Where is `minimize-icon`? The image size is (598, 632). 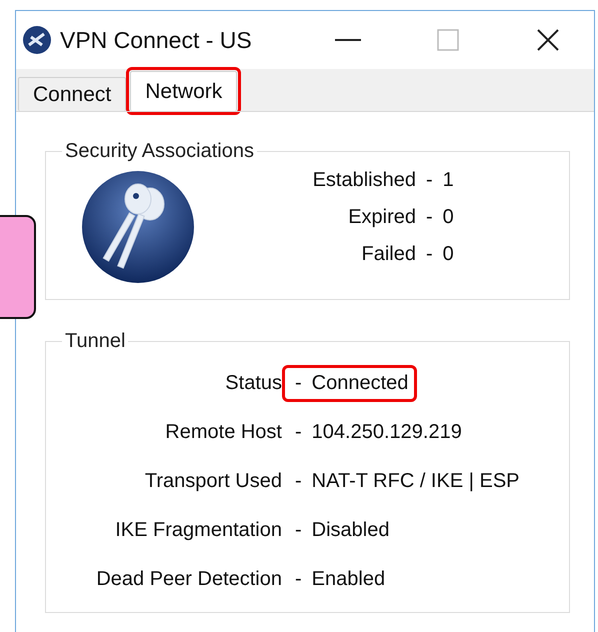 minimize-icon is located at coordinates (348, 40).